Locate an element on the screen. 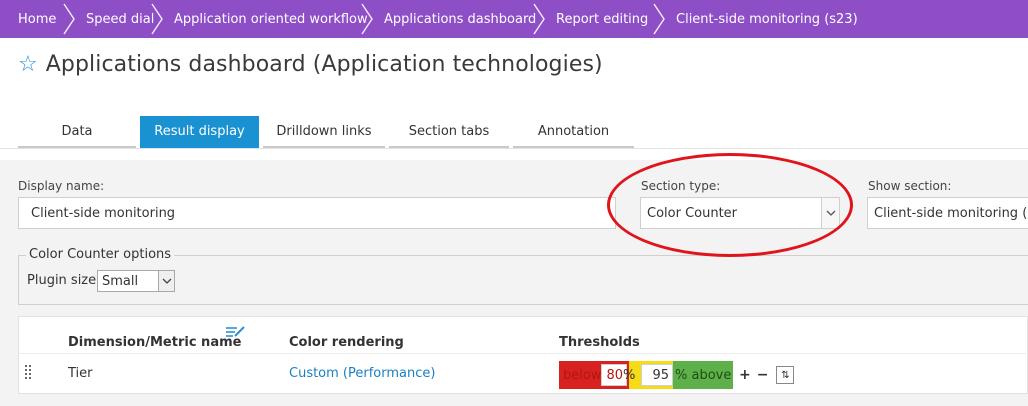  below-label: below is located at coordinates (582, 375).